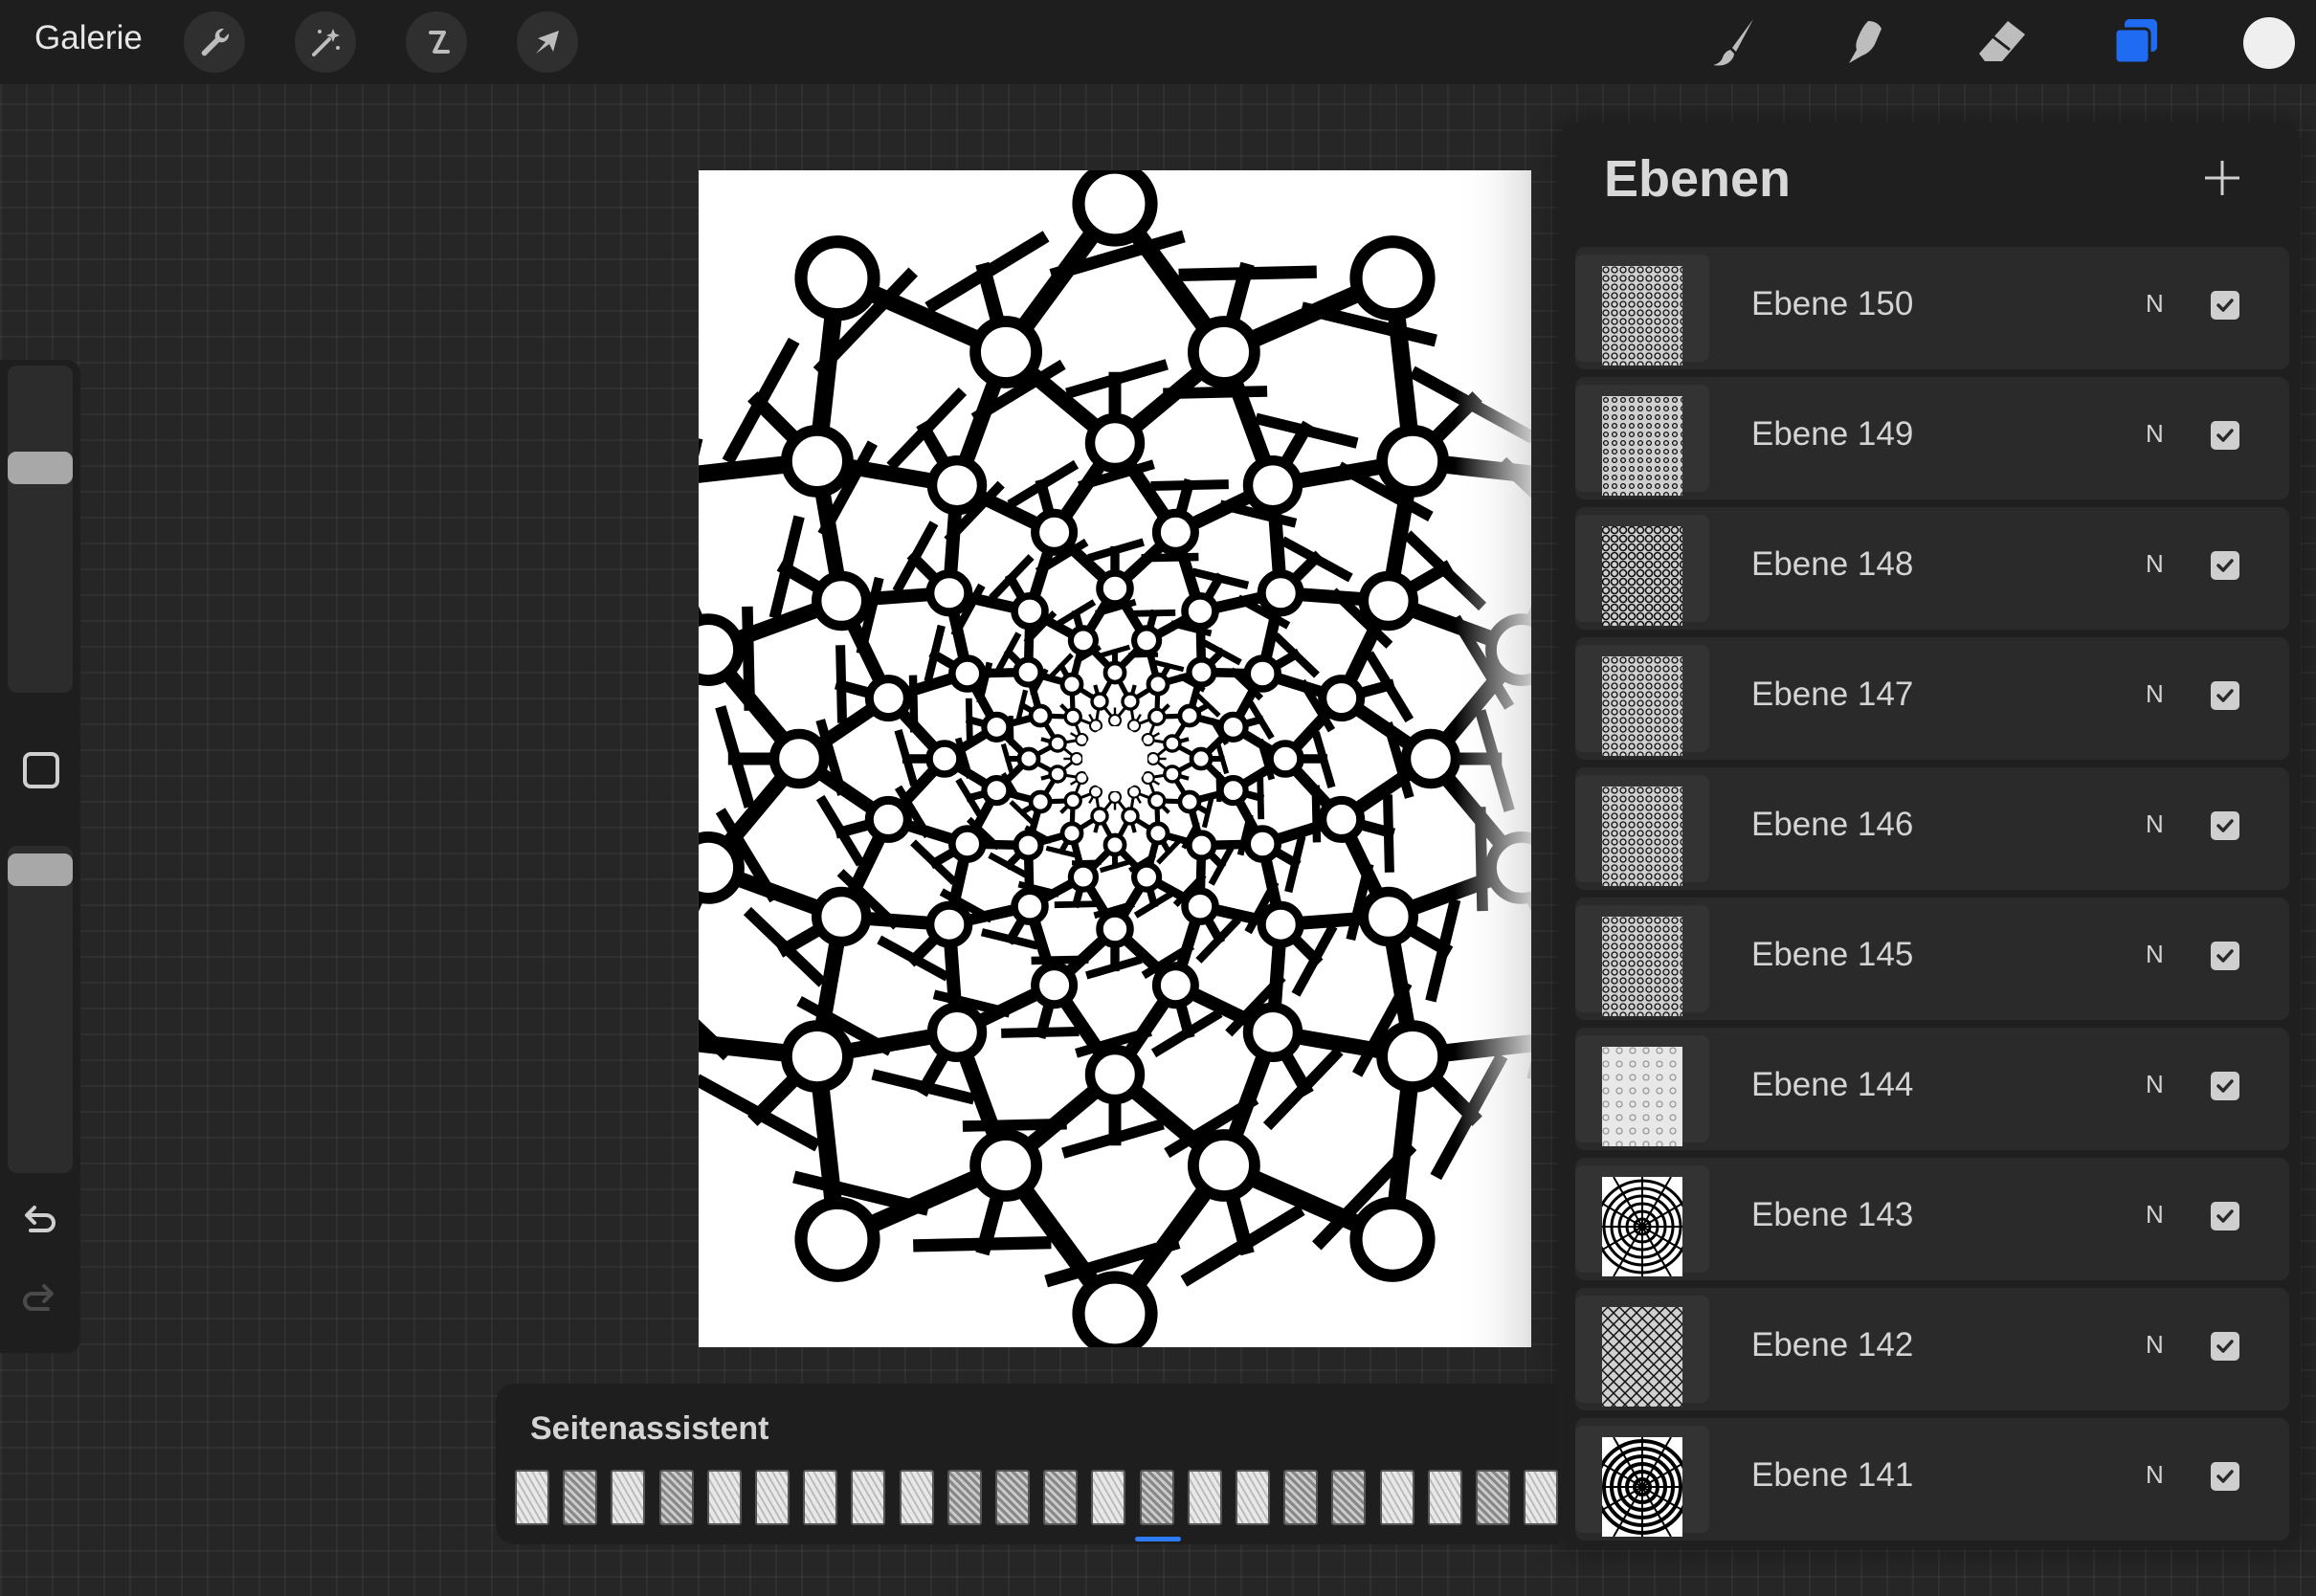 This screenshot has width=2316, height=1596. I want to click on undo-icon, so click(39, 1222).